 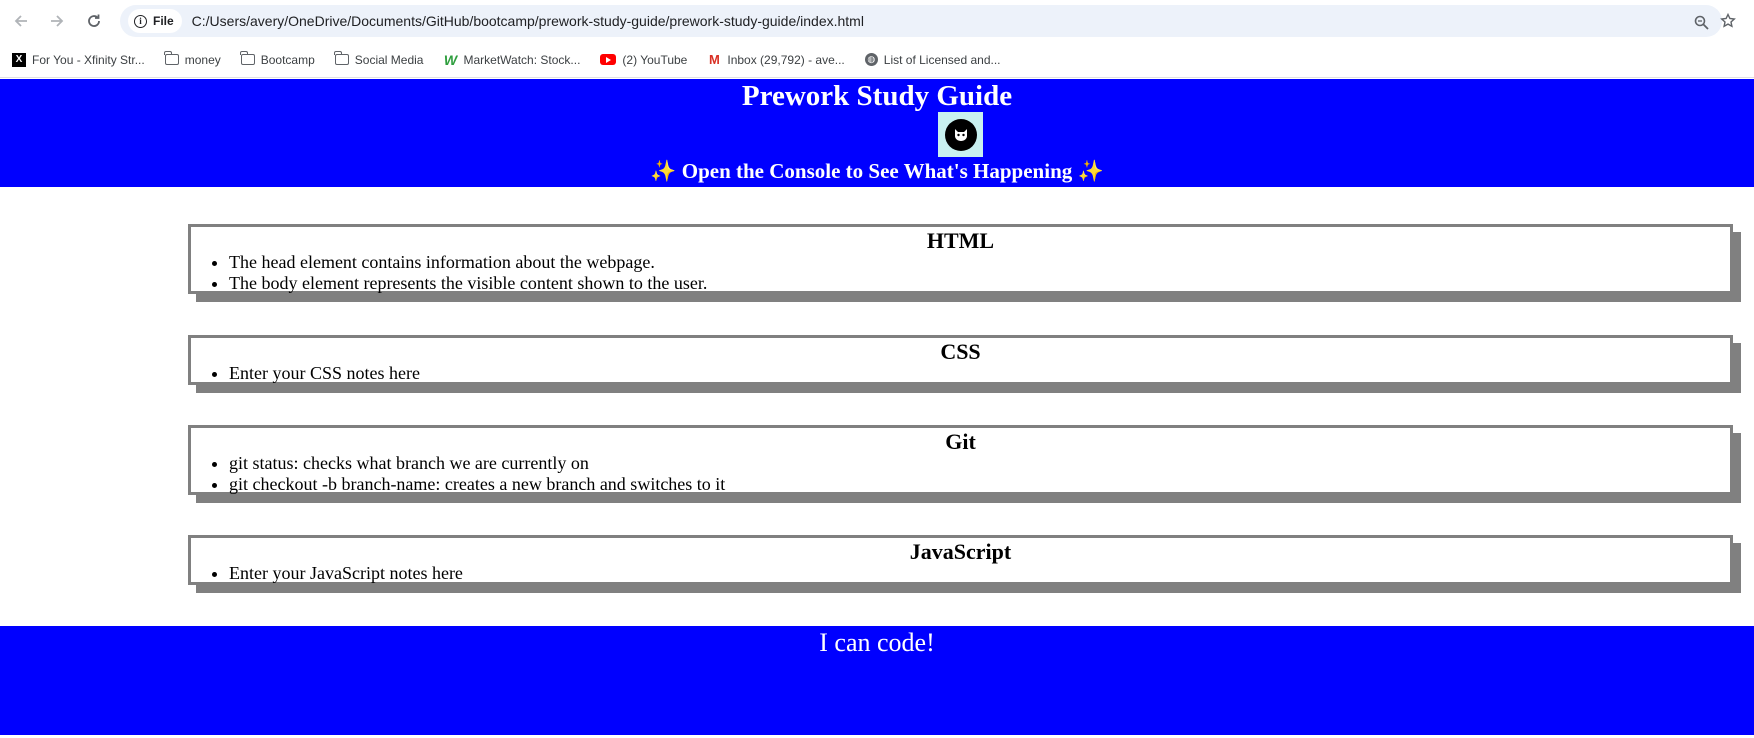 I want to click on bookmark-bootcamp: Bootcamp, so click(x=277, y=59).